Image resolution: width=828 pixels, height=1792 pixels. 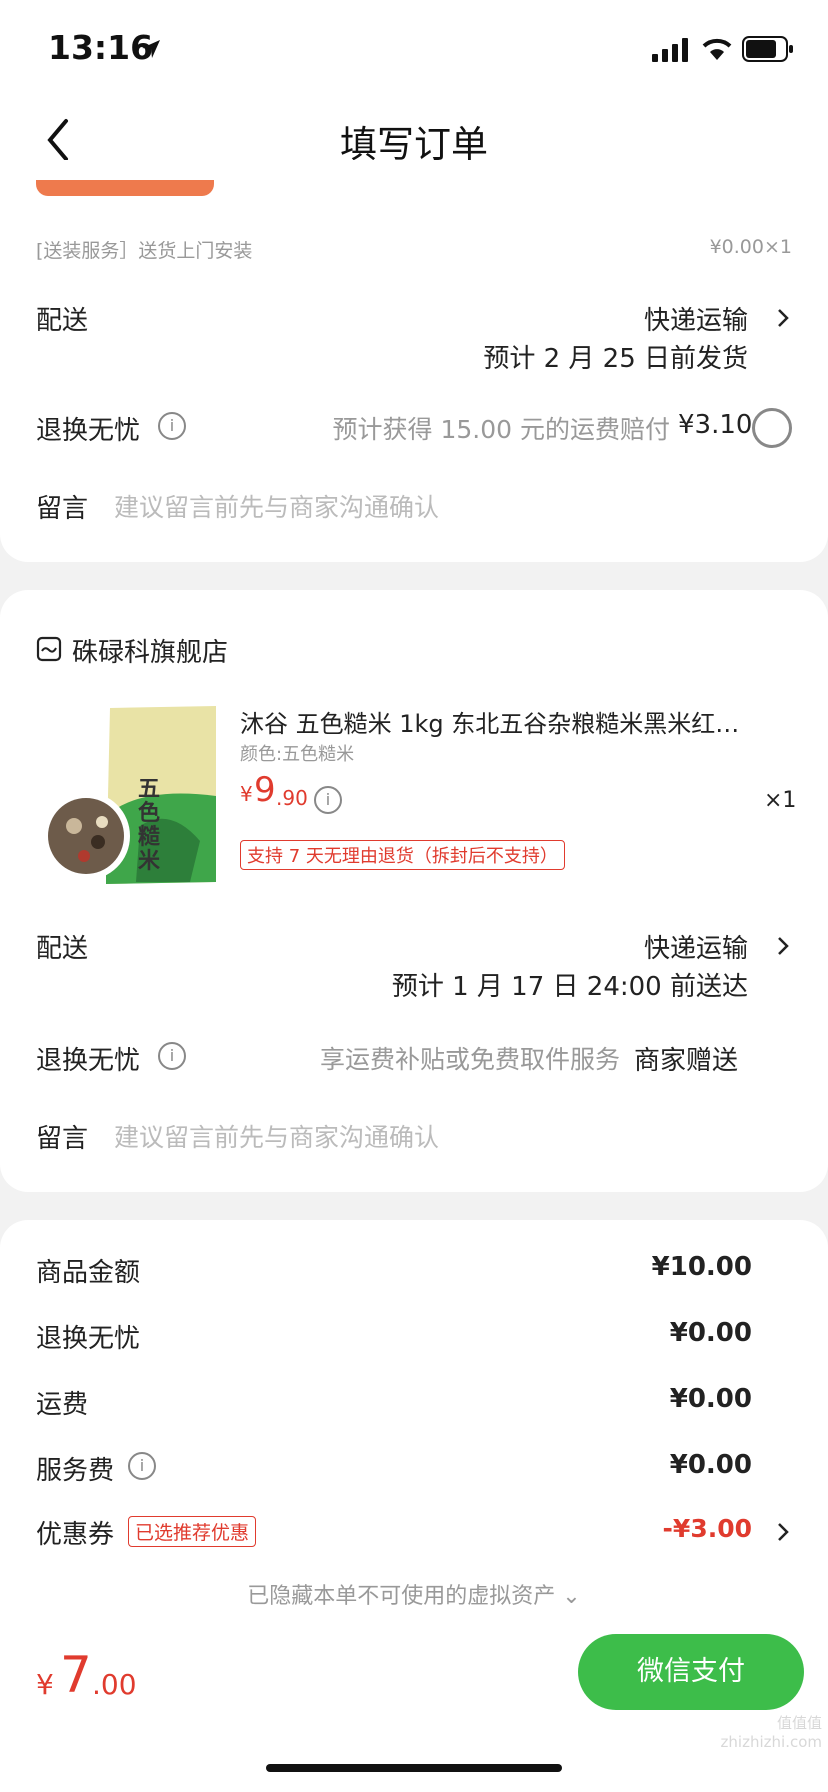 I want to click on summary-row-label: 退换无忧, so click(x=88, y=1339).